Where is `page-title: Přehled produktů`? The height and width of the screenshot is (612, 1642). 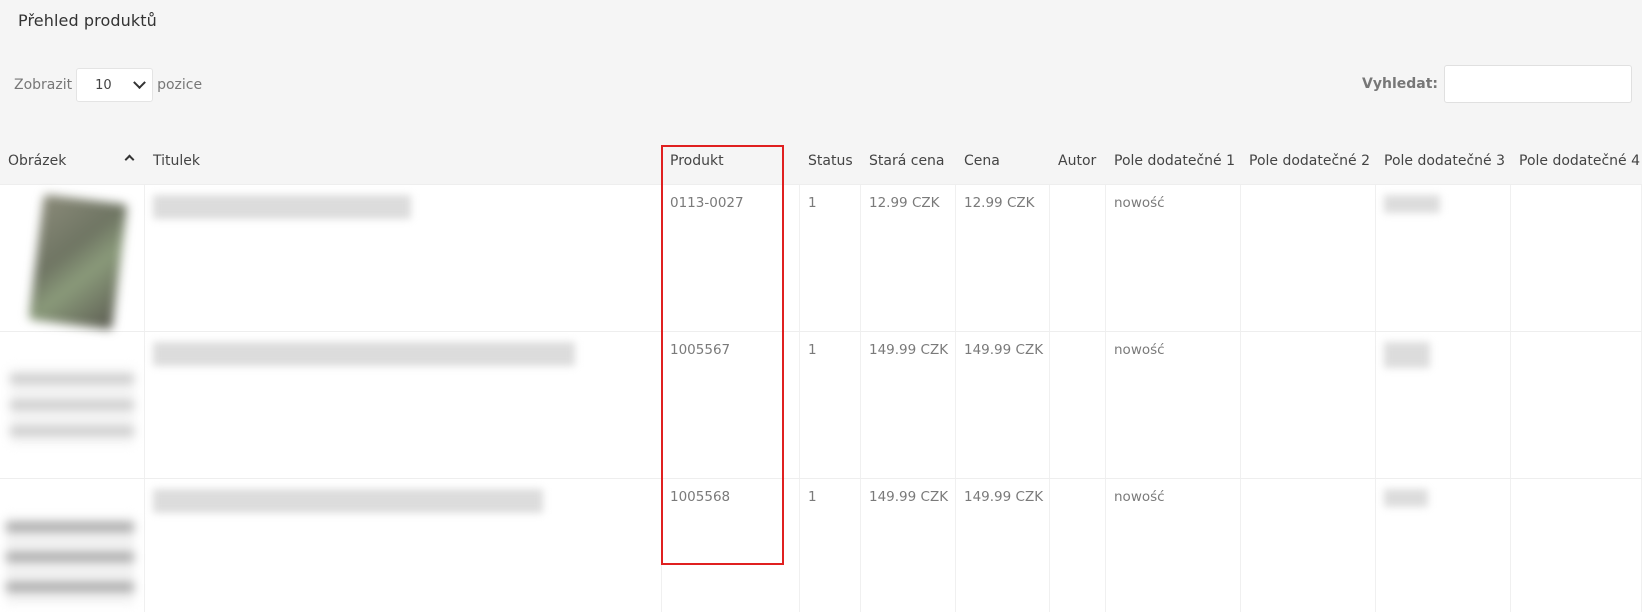
page-title: Přehled produktů is located at coordinates (87, 20).